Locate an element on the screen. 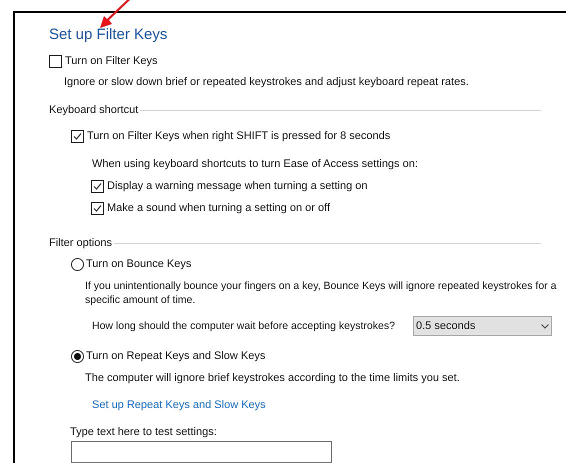  chevron-down-icon is located at coordinates (545, 326).